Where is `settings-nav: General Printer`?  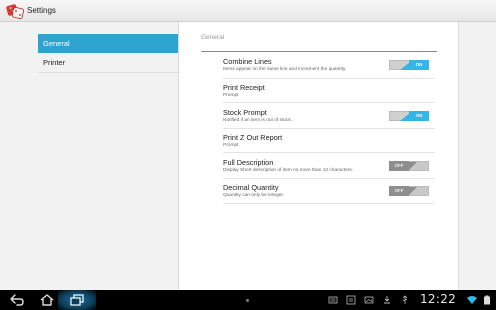 settings-nav: General Printer is located at coordinates (108, 53).